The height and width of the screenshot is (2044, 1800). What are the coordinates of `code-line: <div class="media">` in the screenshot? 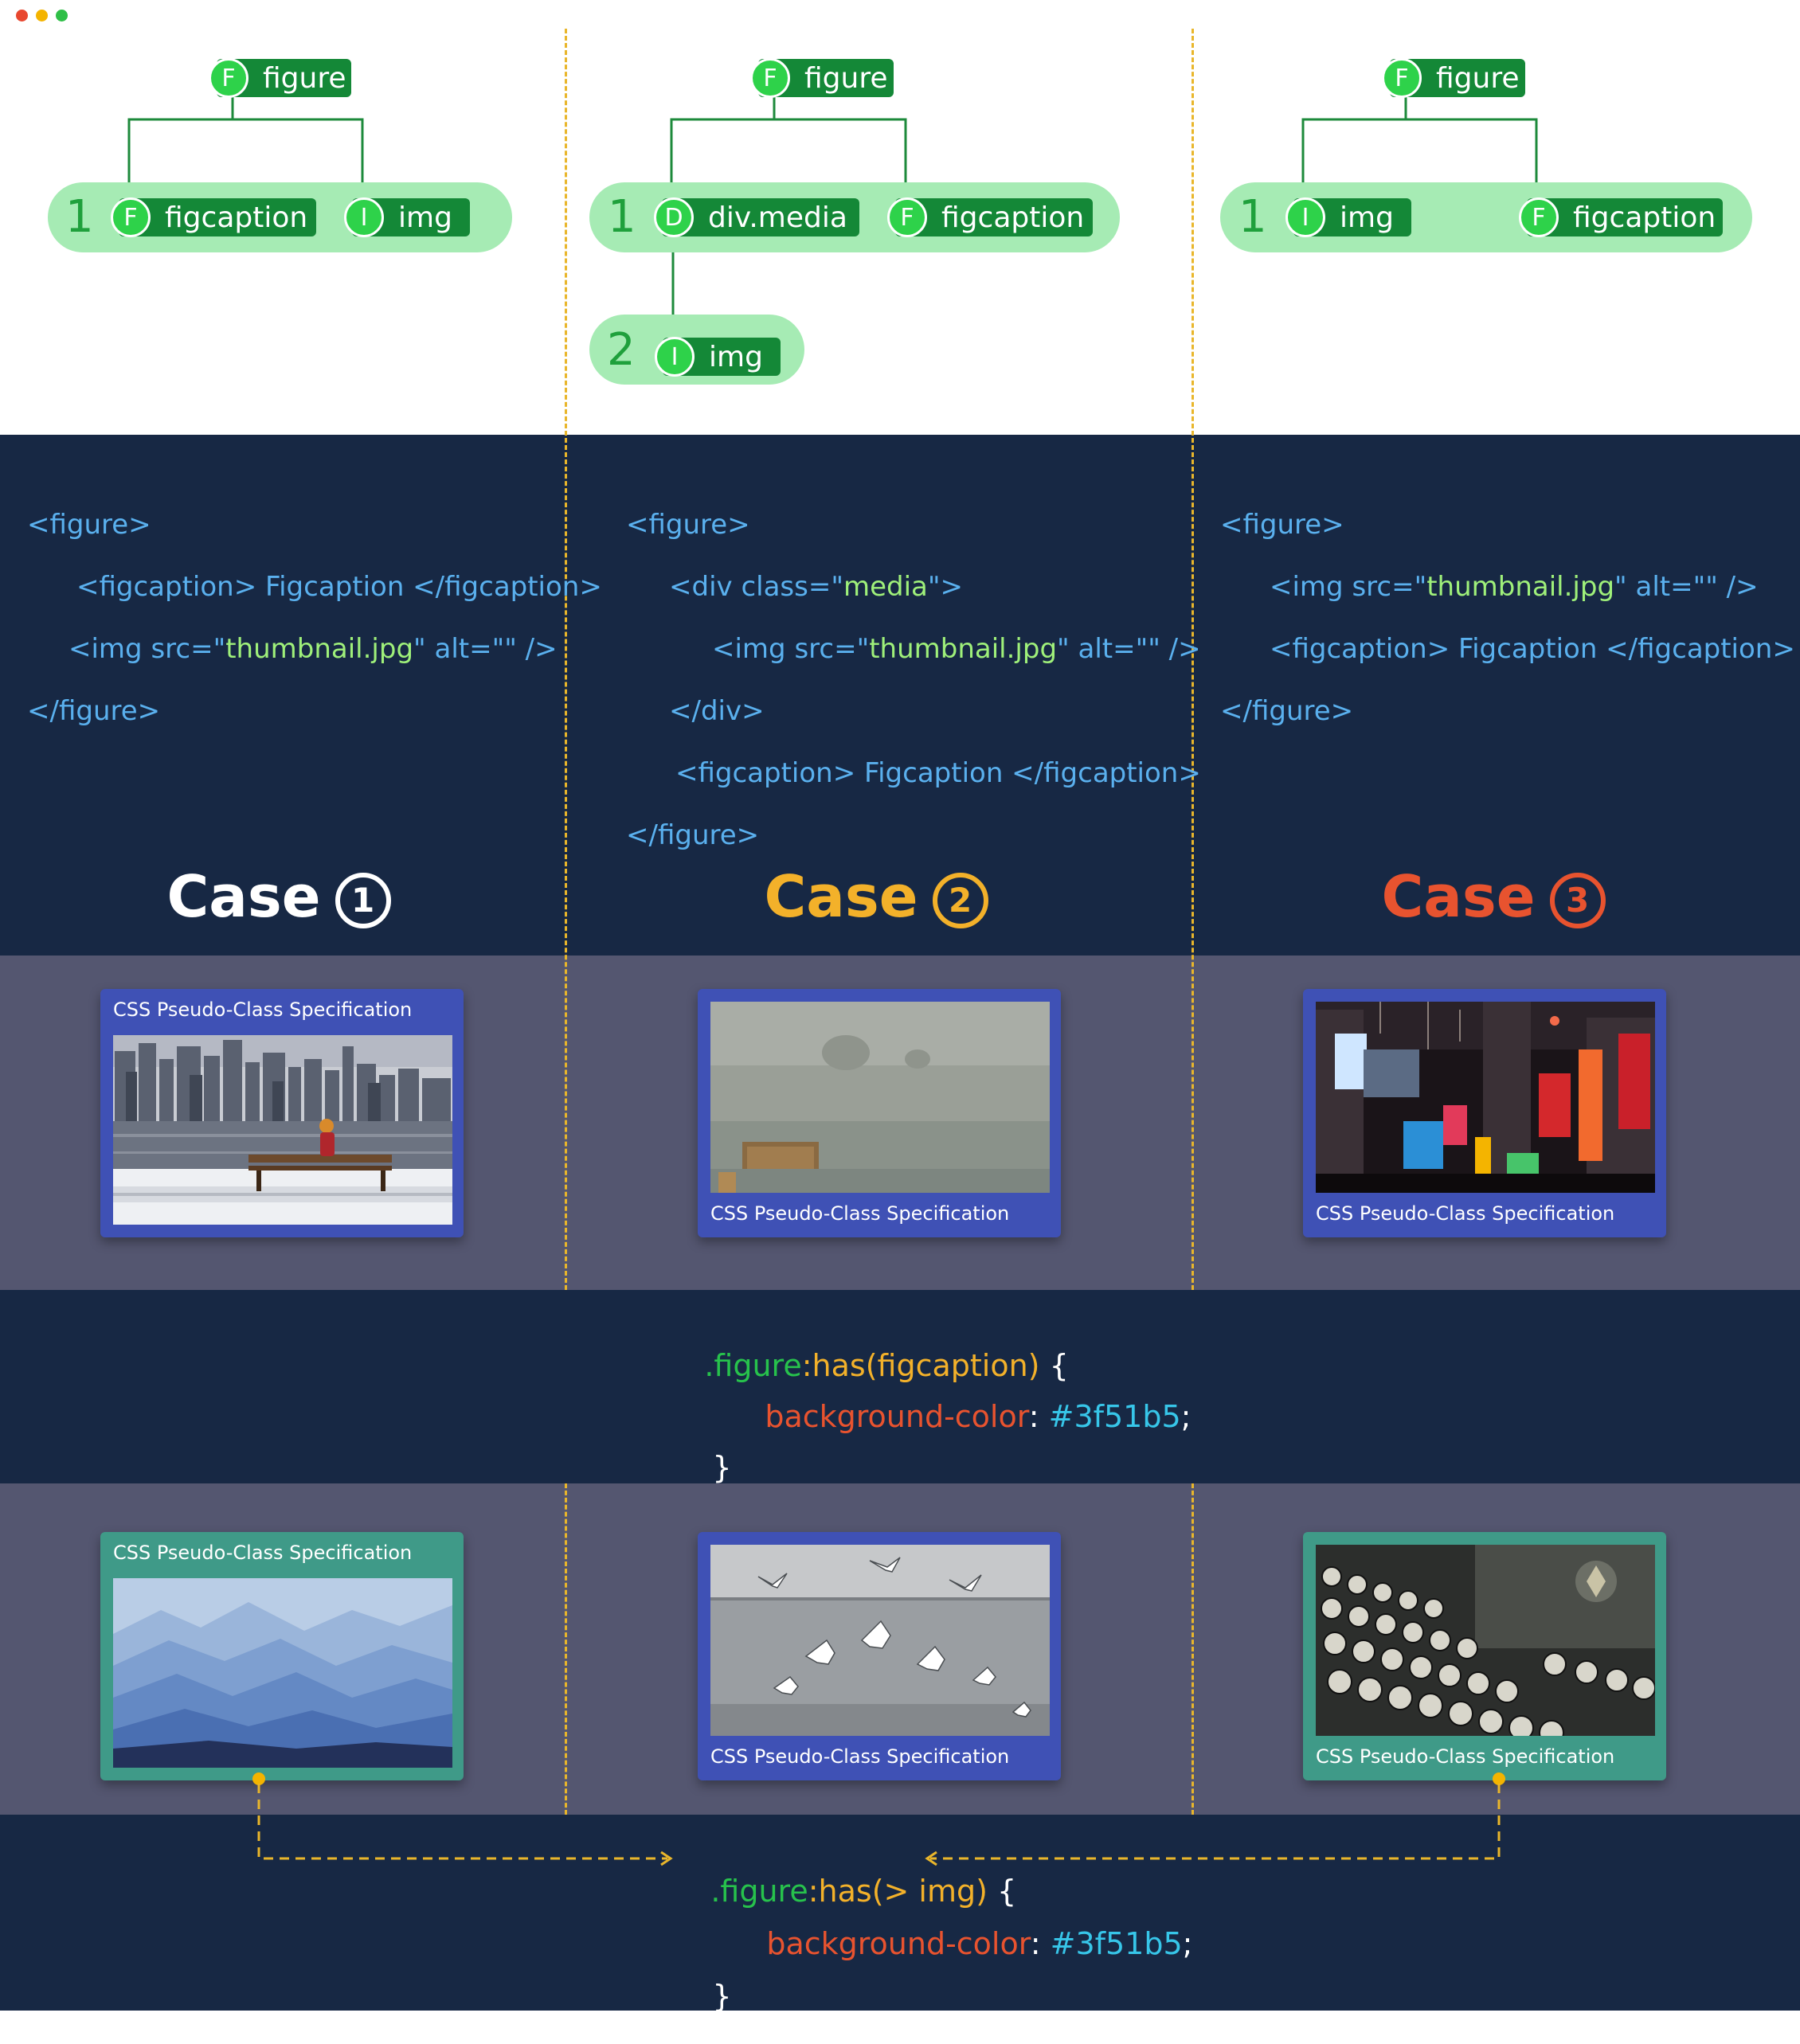 It's located at (816, 586).